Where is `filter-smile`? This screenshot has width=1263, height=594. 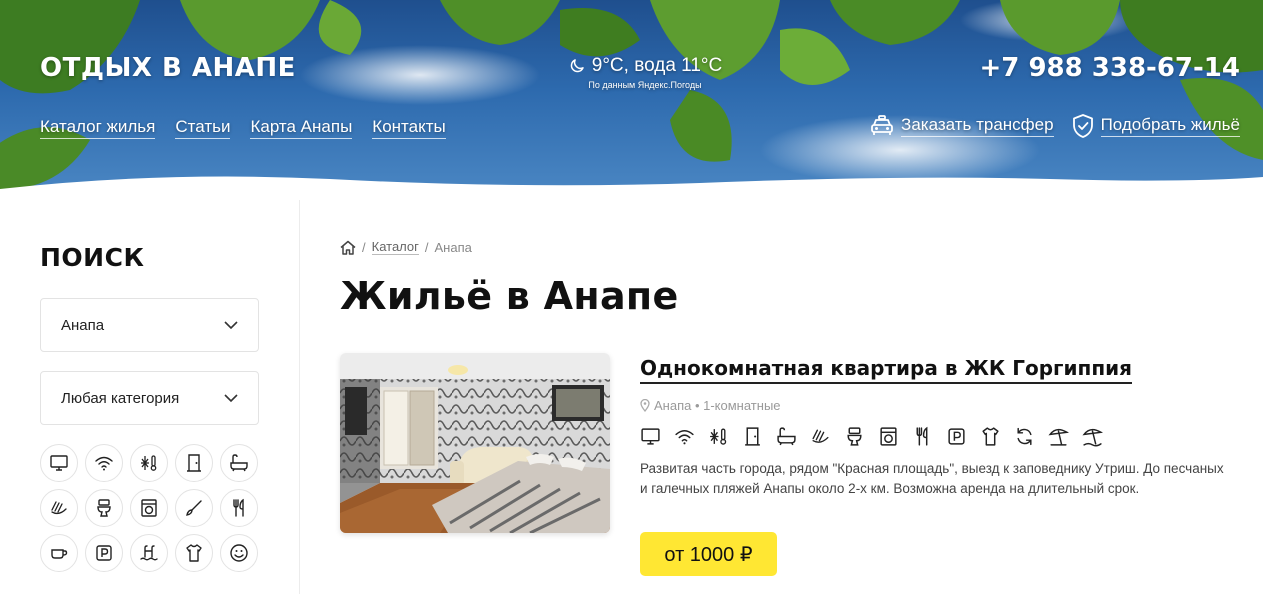 filter-smile is located at coordinates (239, 553).